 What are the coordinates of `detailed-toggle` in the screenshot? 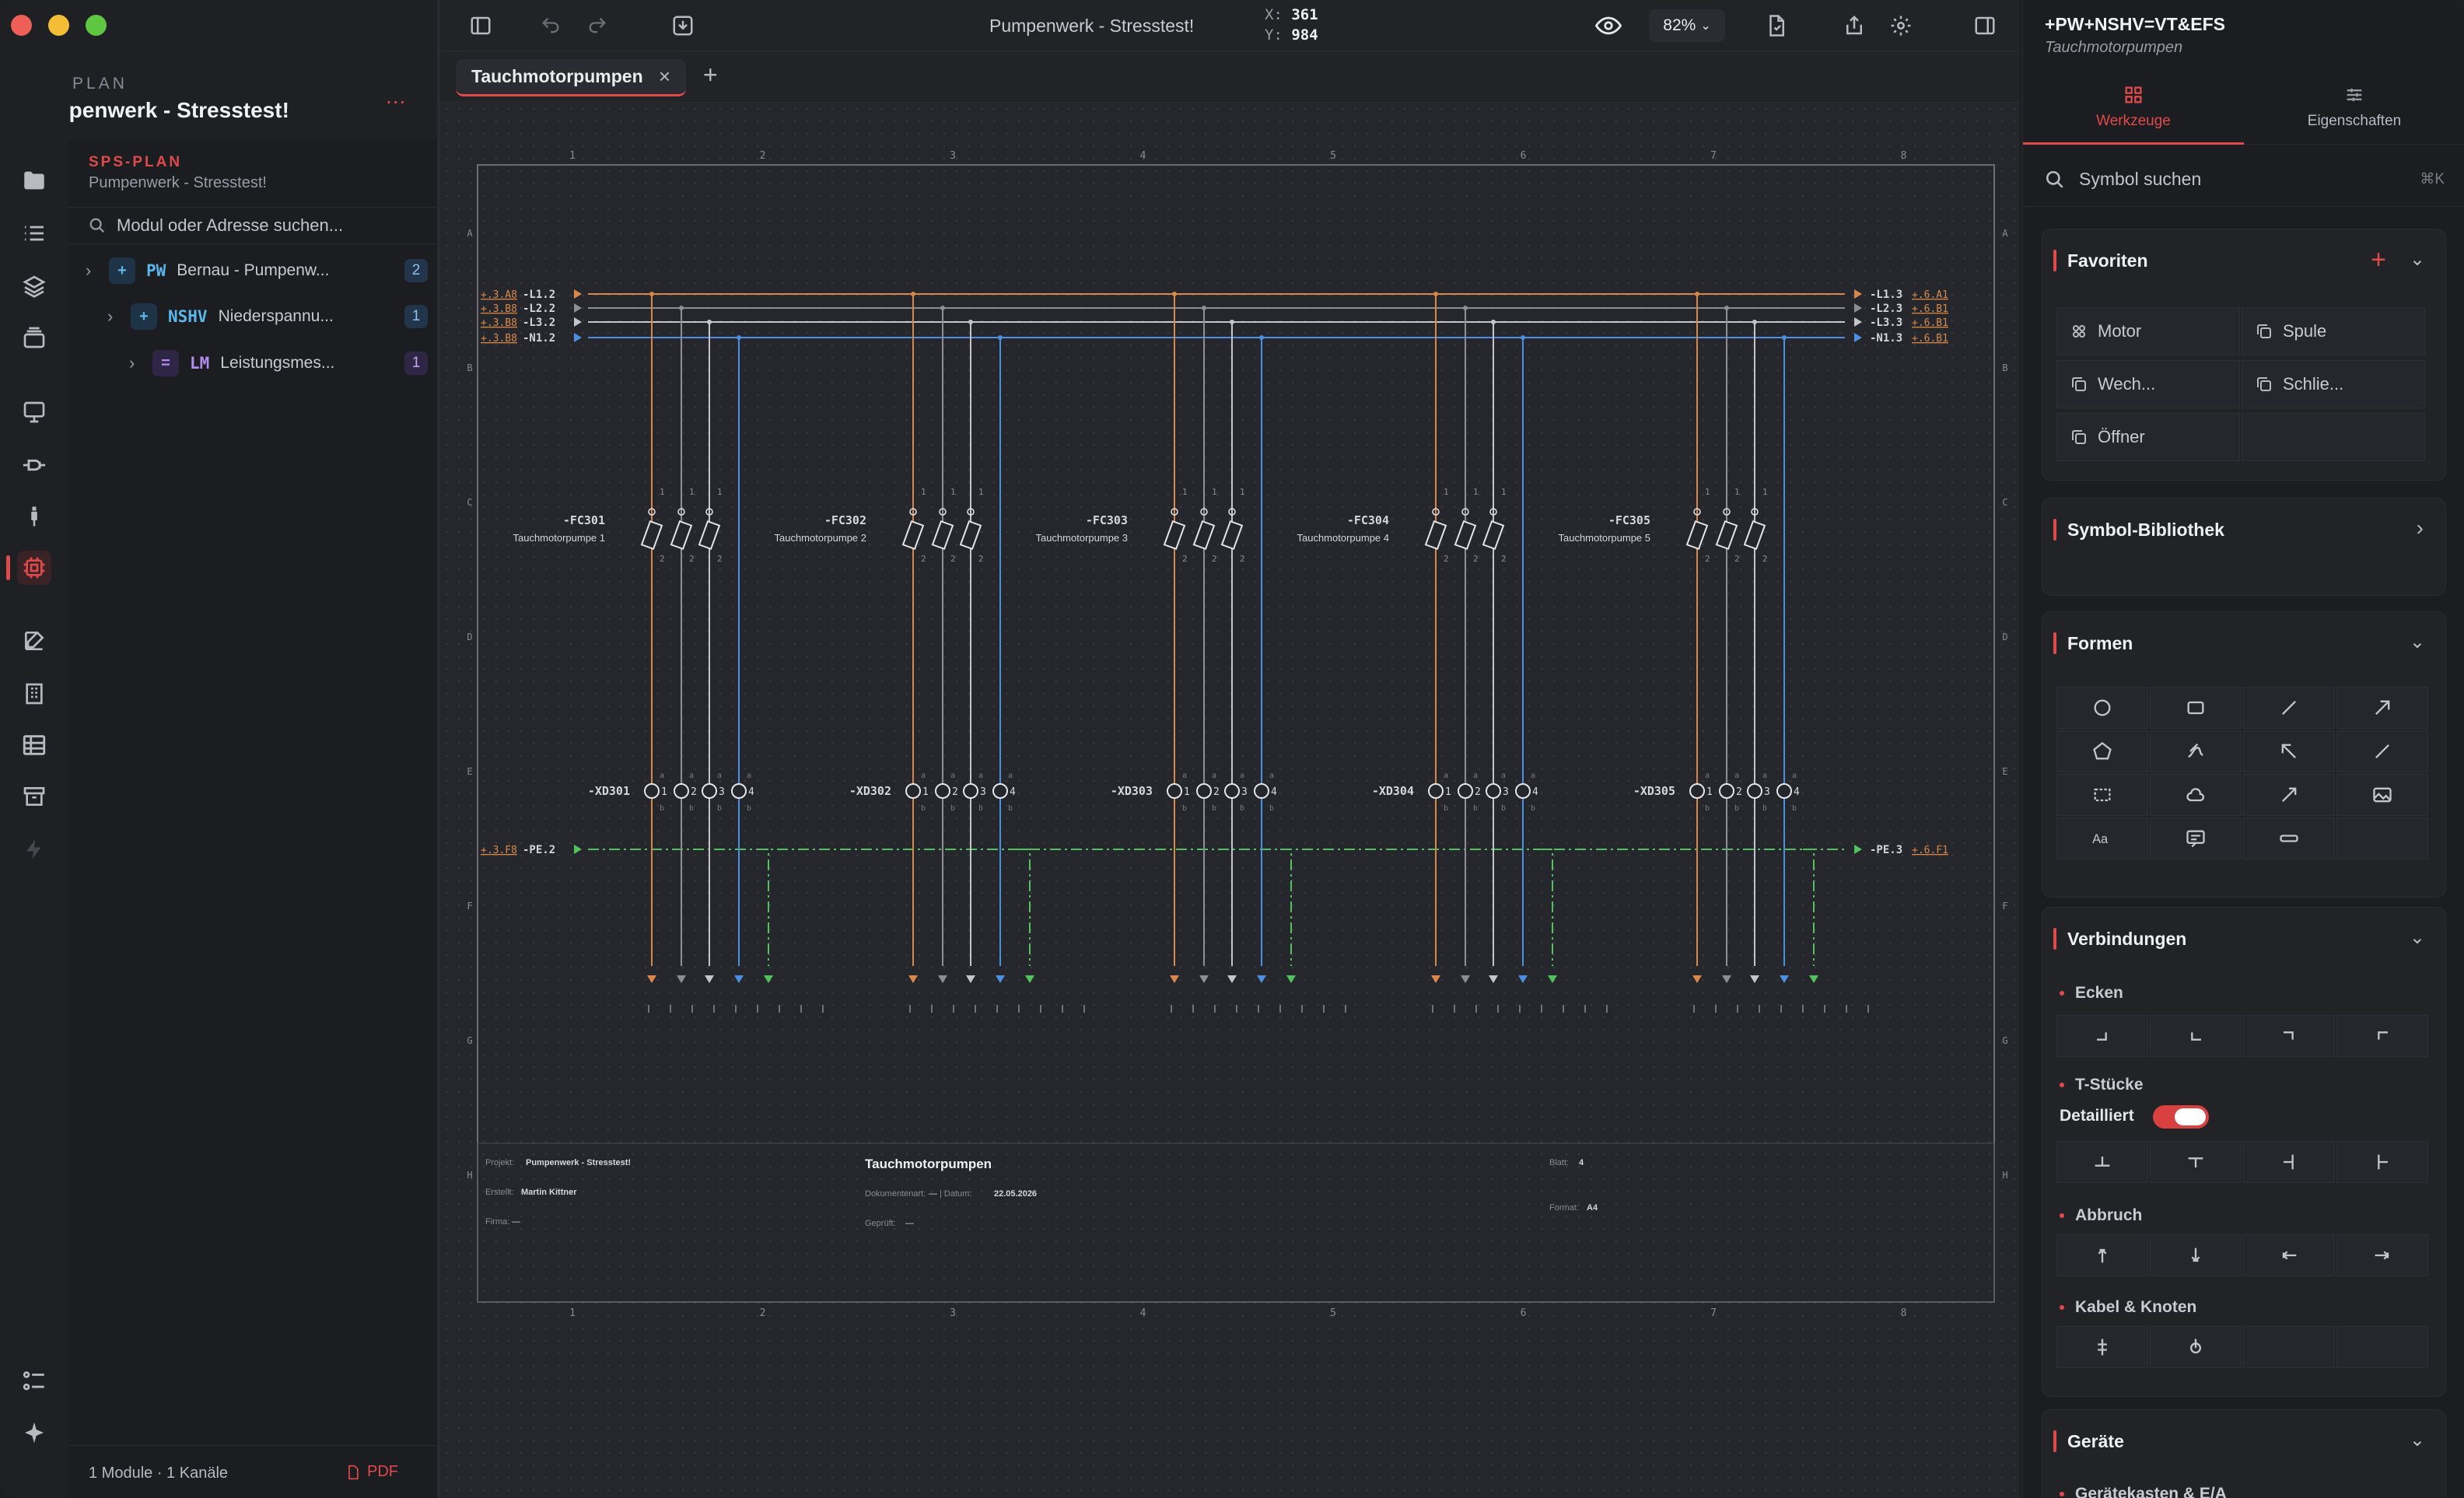 It's located at (2181, 1117).